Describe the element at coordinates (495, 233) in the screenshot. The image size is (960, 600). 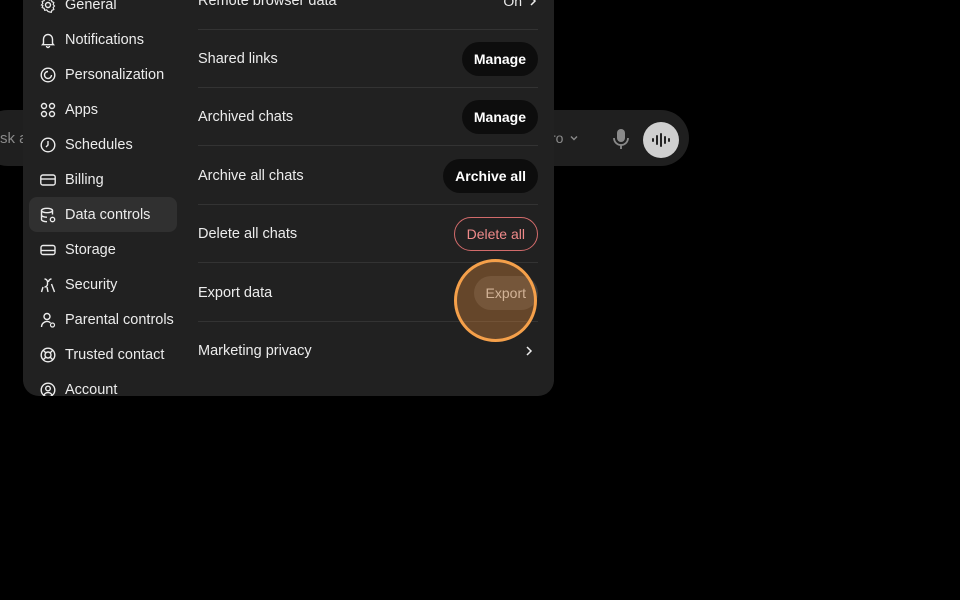
I see `delete-all-button: Delete all` at that location.